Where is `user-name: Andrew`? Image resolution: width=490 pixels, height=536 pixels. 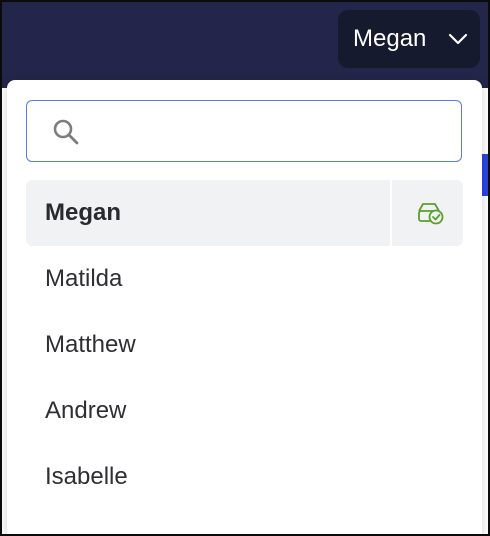
user-name: Andrew is located at coordinates (86, 410).